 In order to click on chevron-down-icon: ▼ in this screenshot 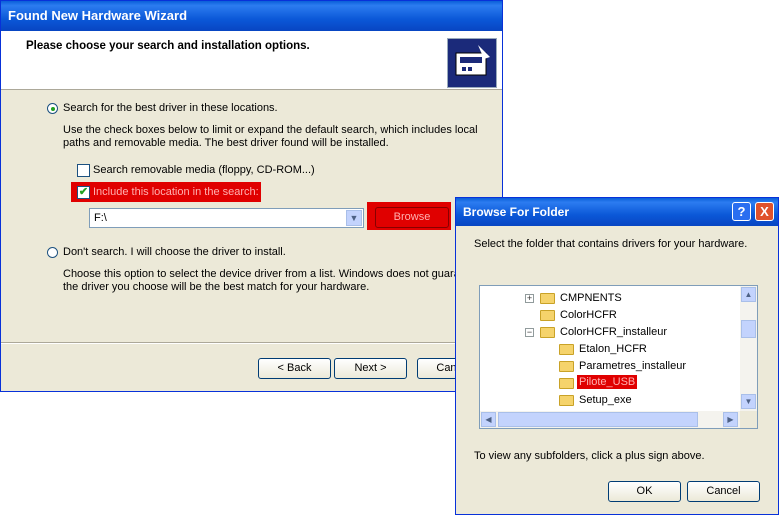, I will do `click(354, 218)`.